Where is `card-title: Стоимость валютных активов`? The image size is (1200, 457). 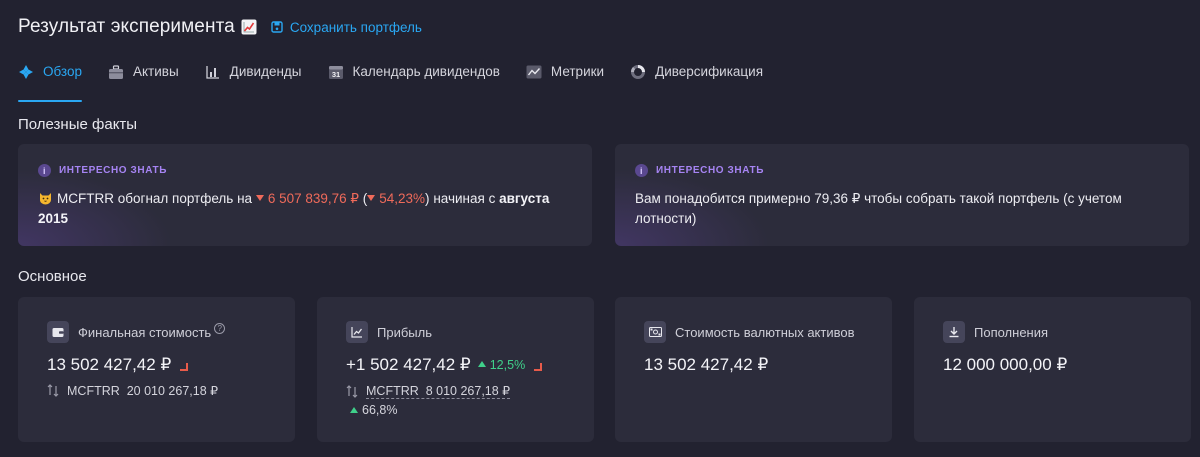 card-title: Стоимость валютных активов is located at coordinates (765, 332).